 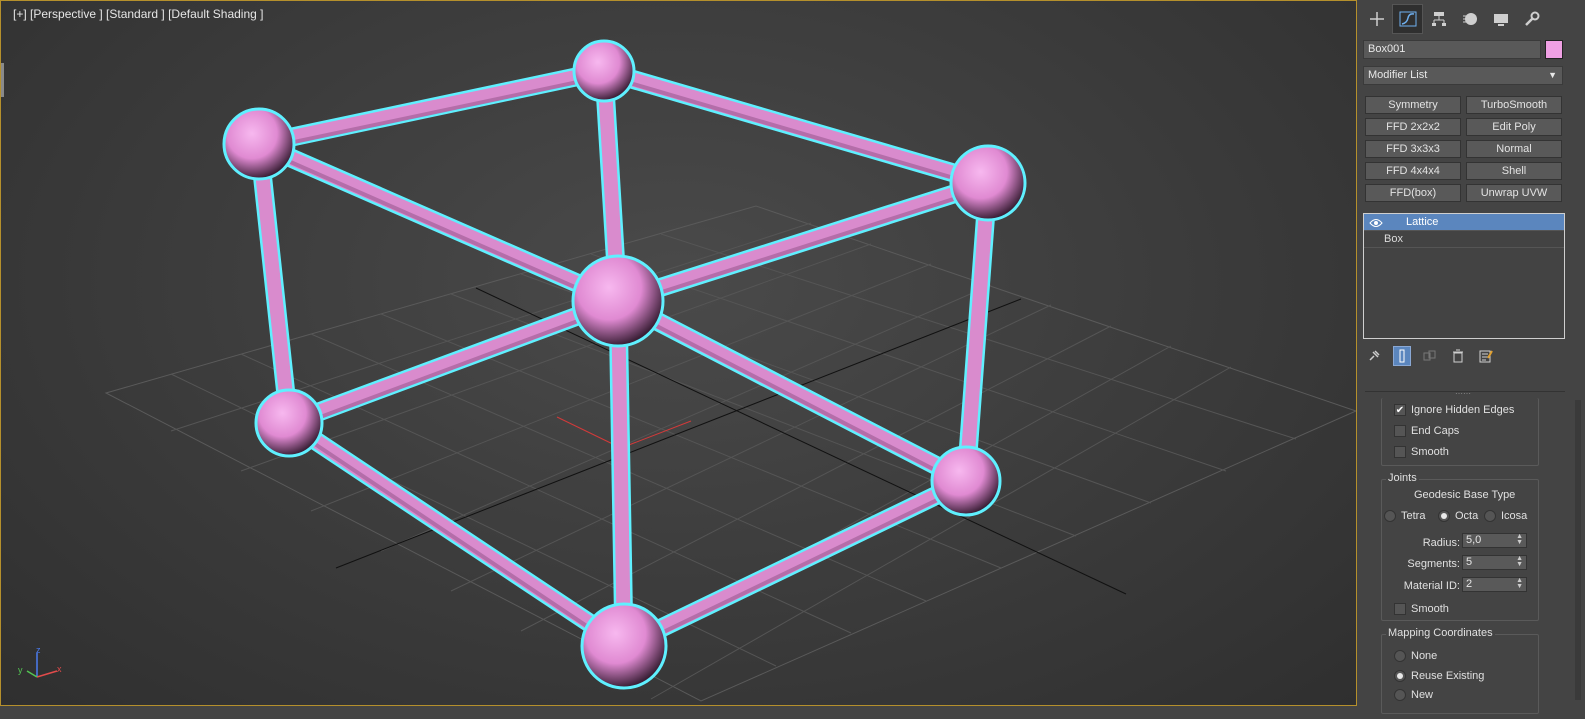 I want to click on segments-spinner: 5 ▲ ▼, so click(x=1494, y=562).